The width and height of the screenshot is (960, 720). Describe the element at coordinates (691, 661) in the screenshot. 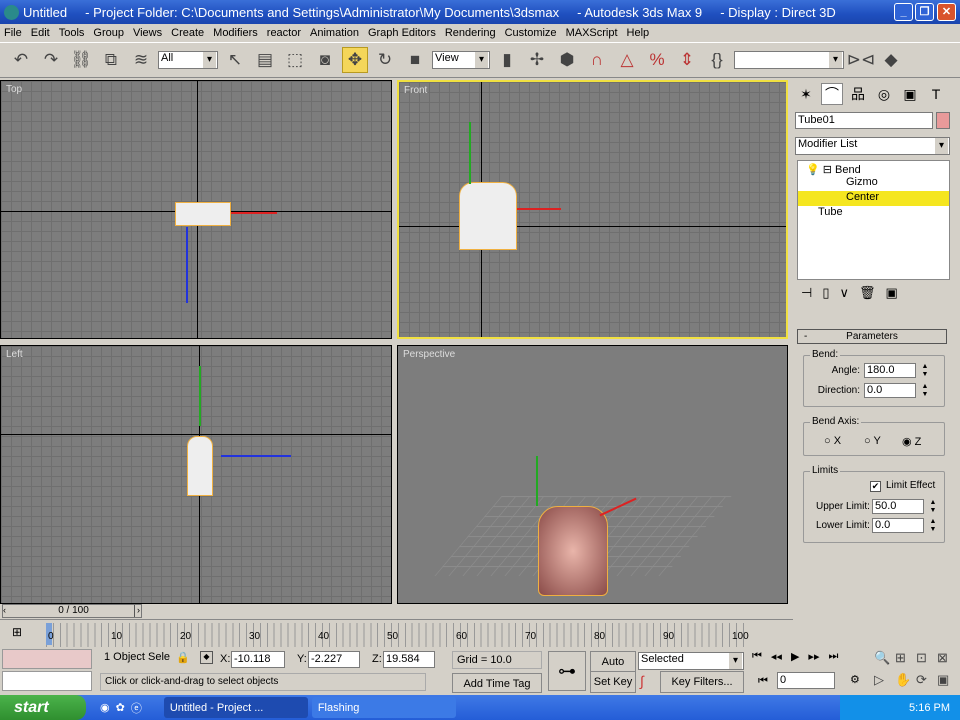

I see `key-mode-dropdown: Selected` at that location.